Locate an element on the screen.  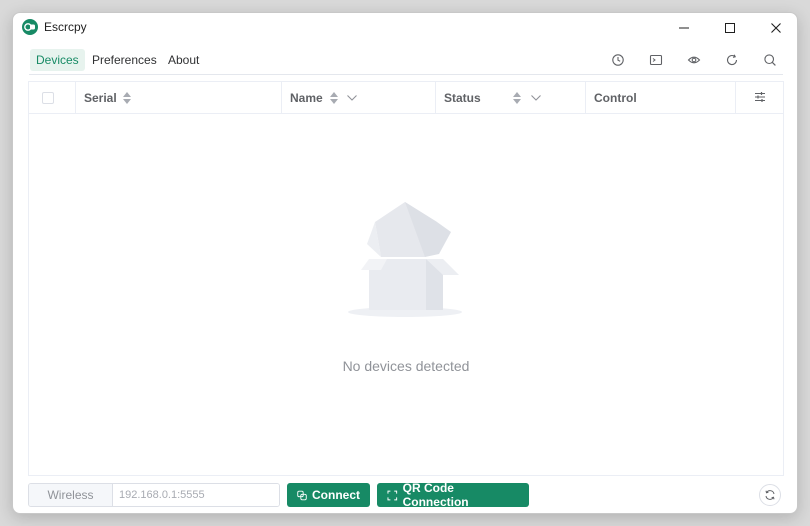
column-serial-label: Serial is located at coordinates (100, 98).